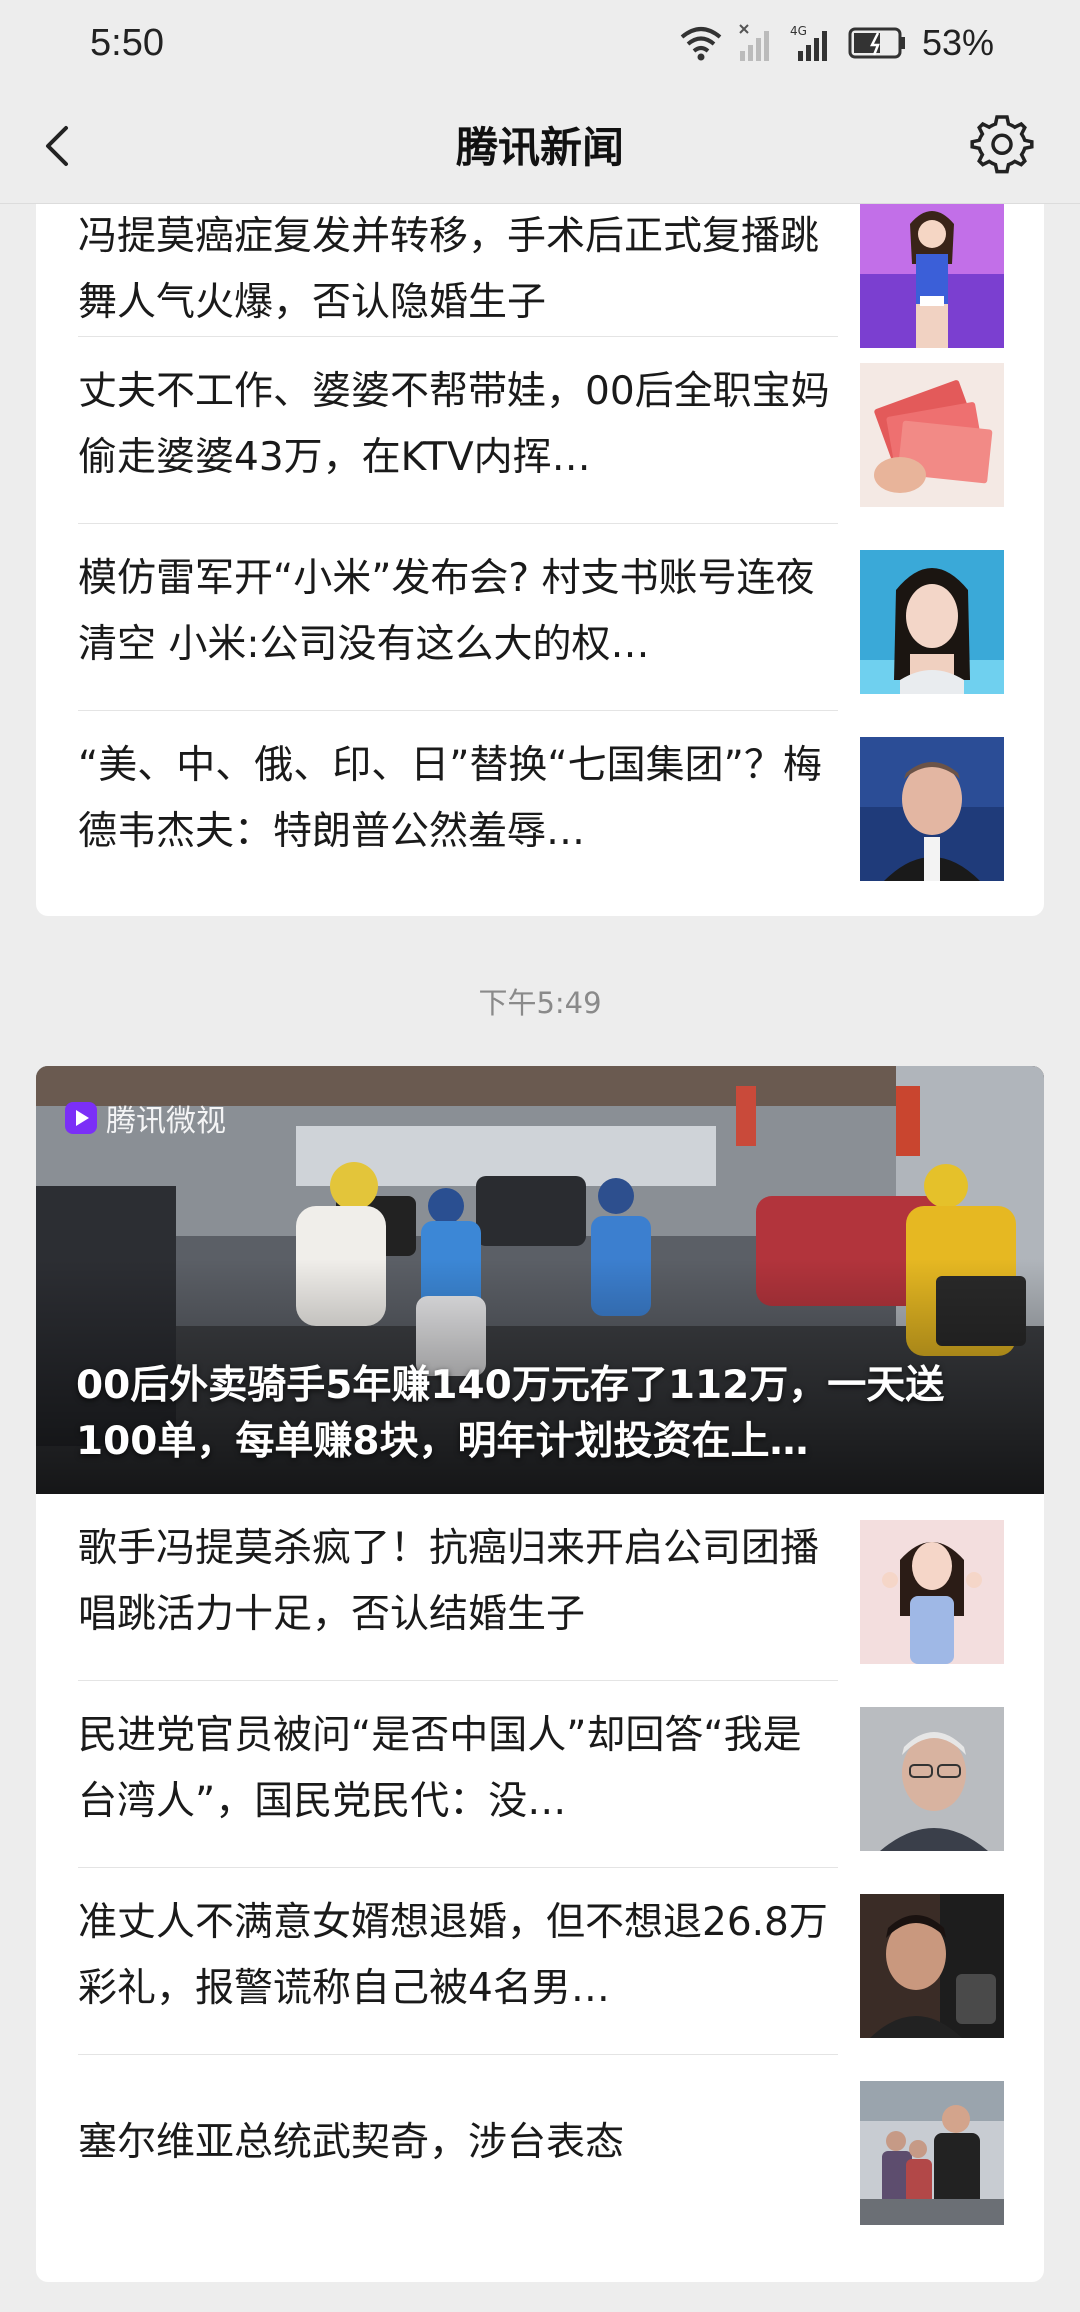 The image size is (1080, 2312). Describe the element at coordinates (754, 42) in the screenshot. I see `signal-icon` at that location.